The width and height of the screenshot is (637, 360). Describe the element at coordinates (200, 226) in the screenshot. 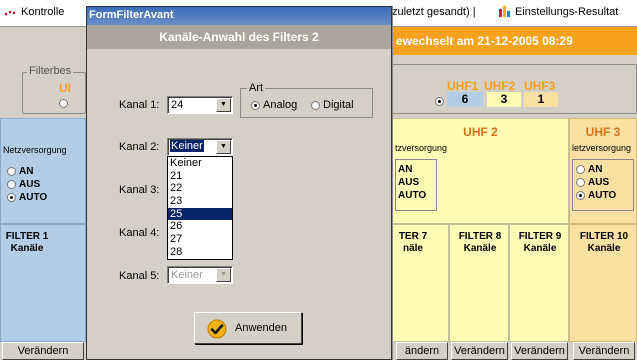

I see `dropdown-option: 26` at that location.